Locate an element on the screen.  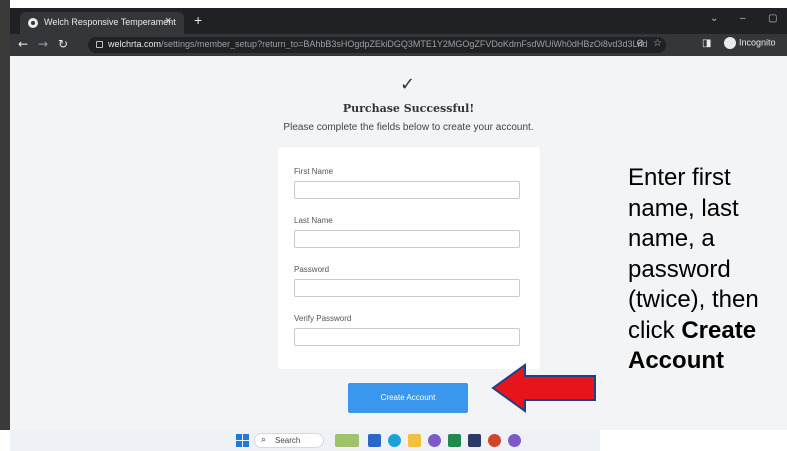
incognito-indicator: Incognito is located at coordinates (750, 45).